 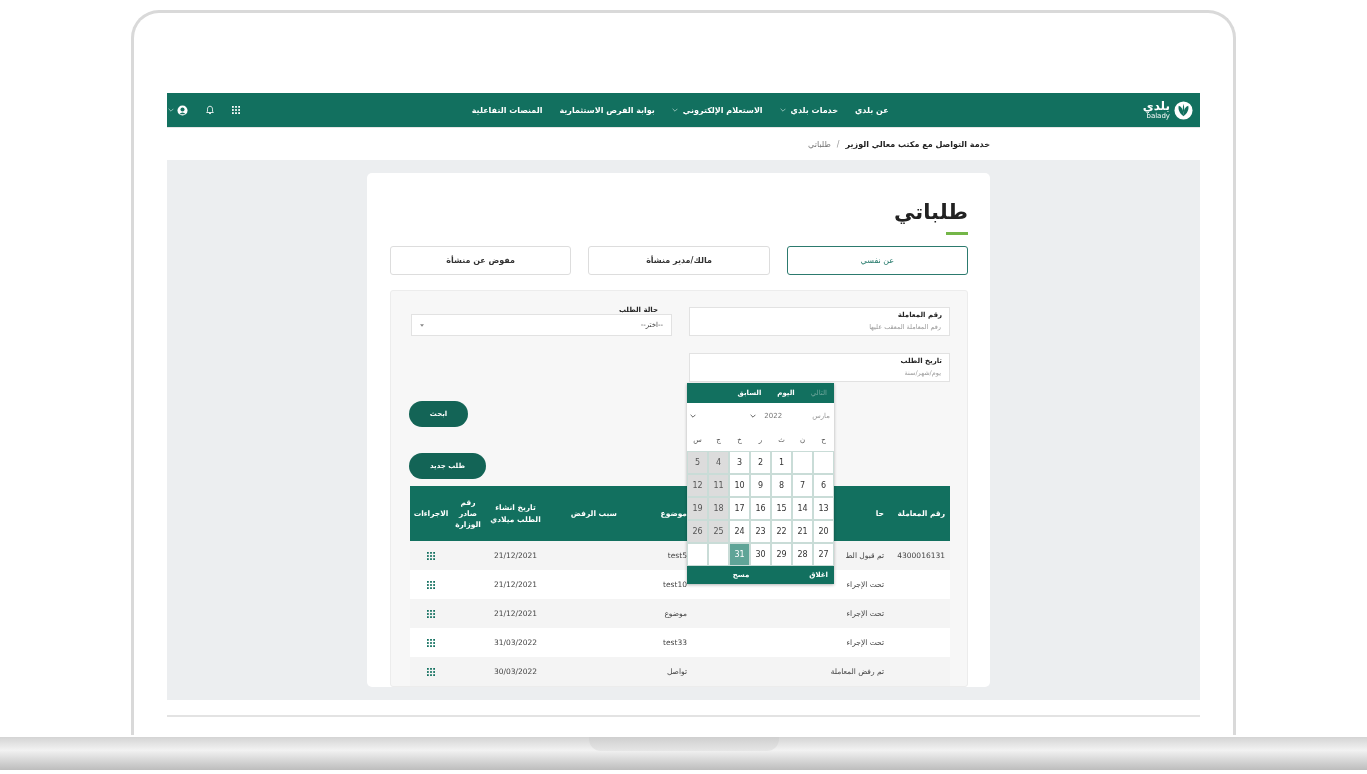 What do you see at coordinates (481, 260) in the screenshot?
I see `tab: مفوض عن منشأة` at bounding box center [481, 260].